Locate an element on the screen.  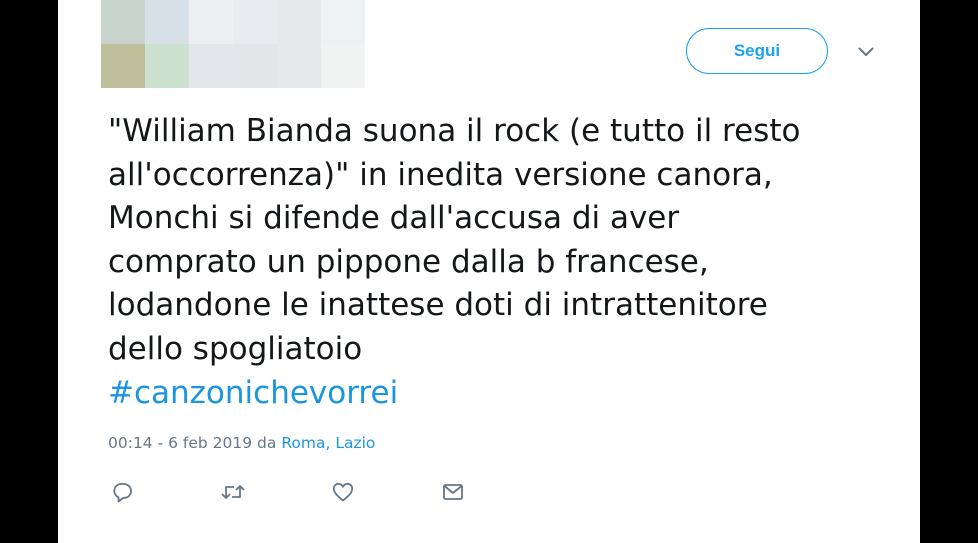
tweet-text-line: comprato un pippone dalla b francese, is located at coordinates (408, 261).